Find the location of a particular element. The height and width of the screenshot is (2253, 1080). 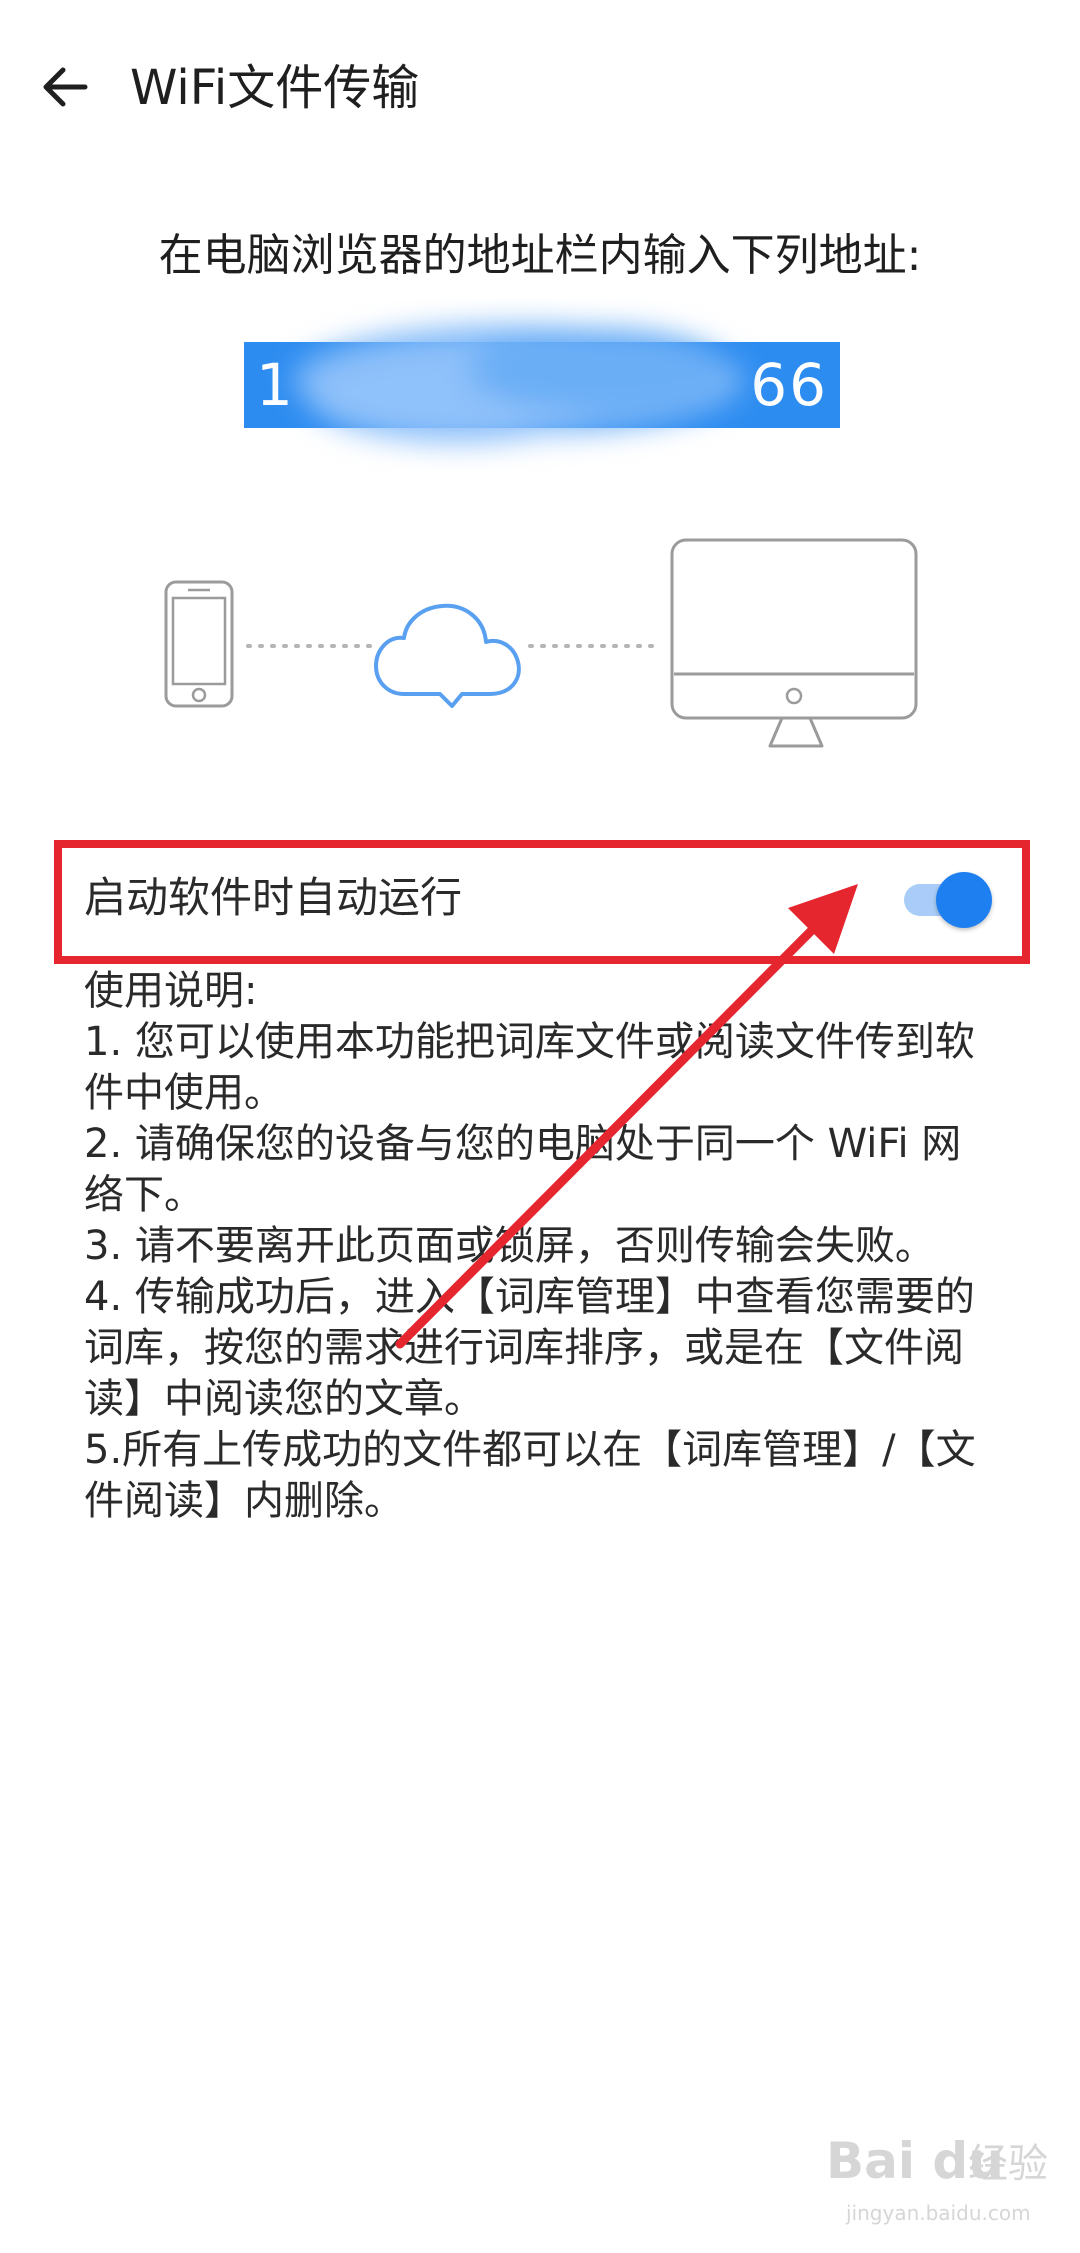

usage-line: 1. 您可以使用本功能把词库文件或阅读文件传到软 is located at coordinates (529, 1042).